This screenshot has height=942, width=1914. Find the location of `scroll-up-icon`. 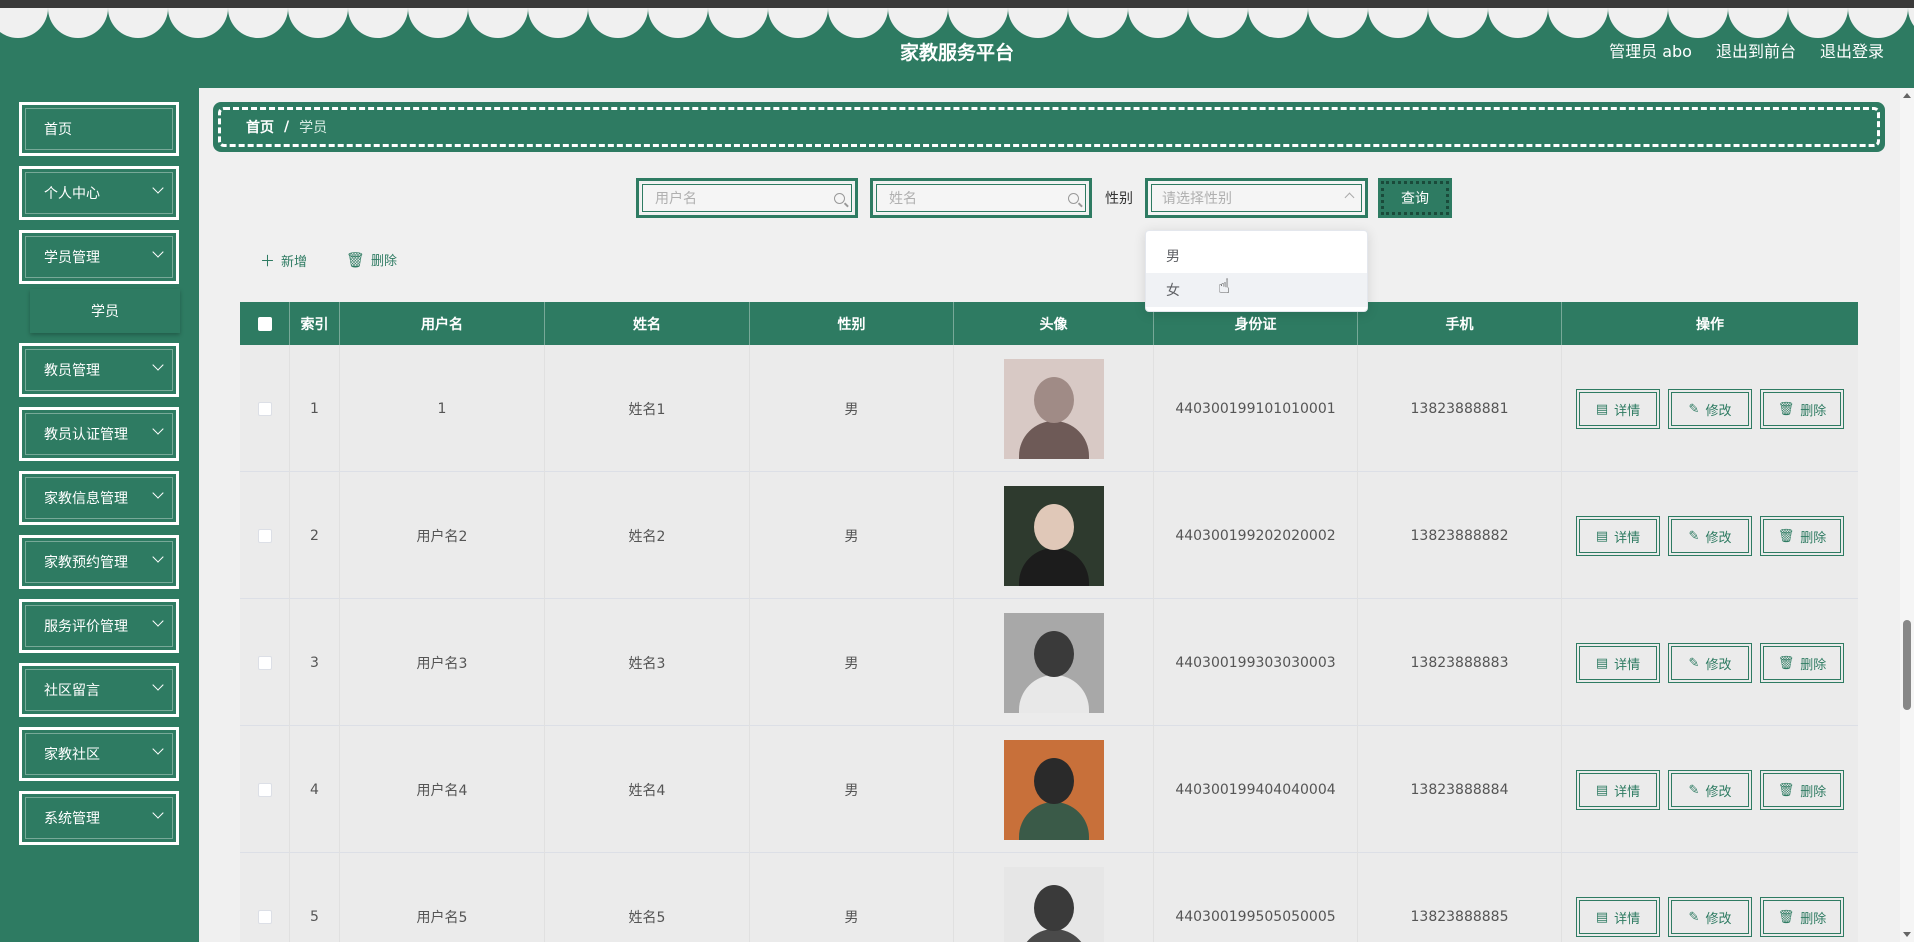

scroll-up-icon is located at coordinates (1907, 95).